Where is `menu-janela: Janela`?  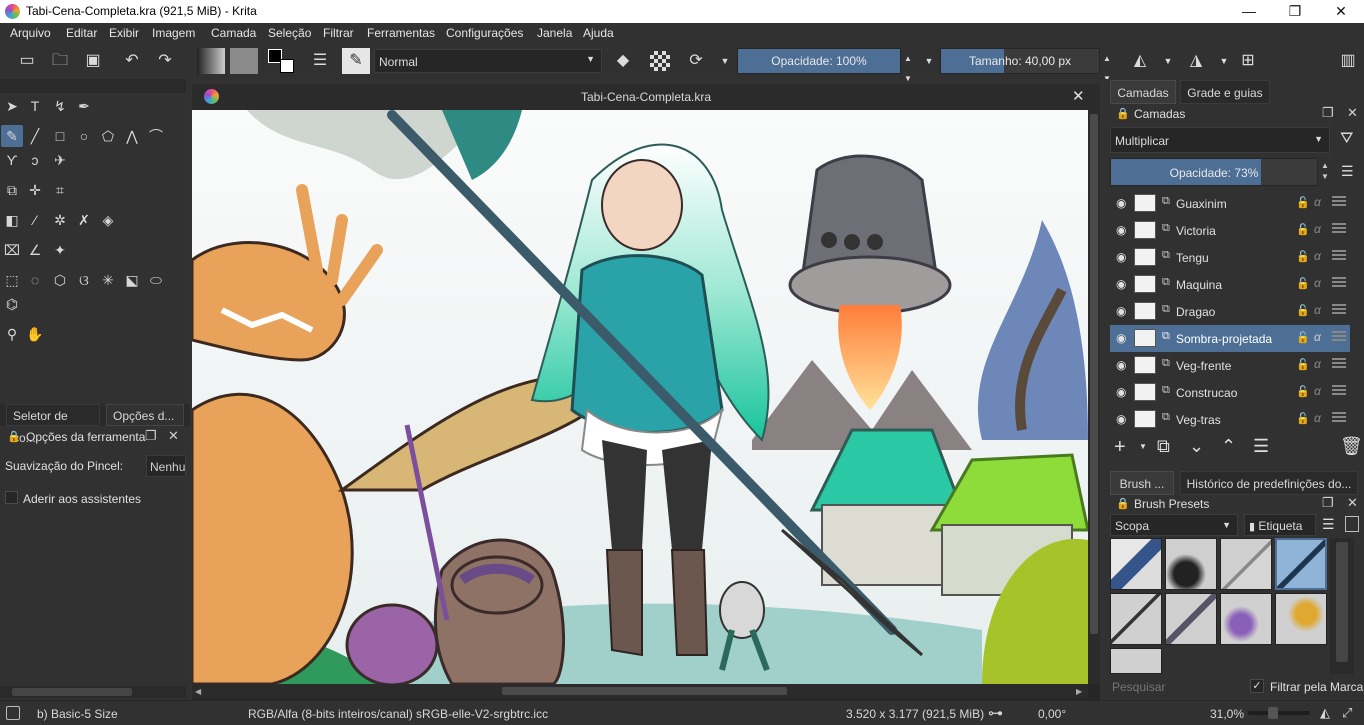 menu-janela: Janela is located at coordinates (554, 33).